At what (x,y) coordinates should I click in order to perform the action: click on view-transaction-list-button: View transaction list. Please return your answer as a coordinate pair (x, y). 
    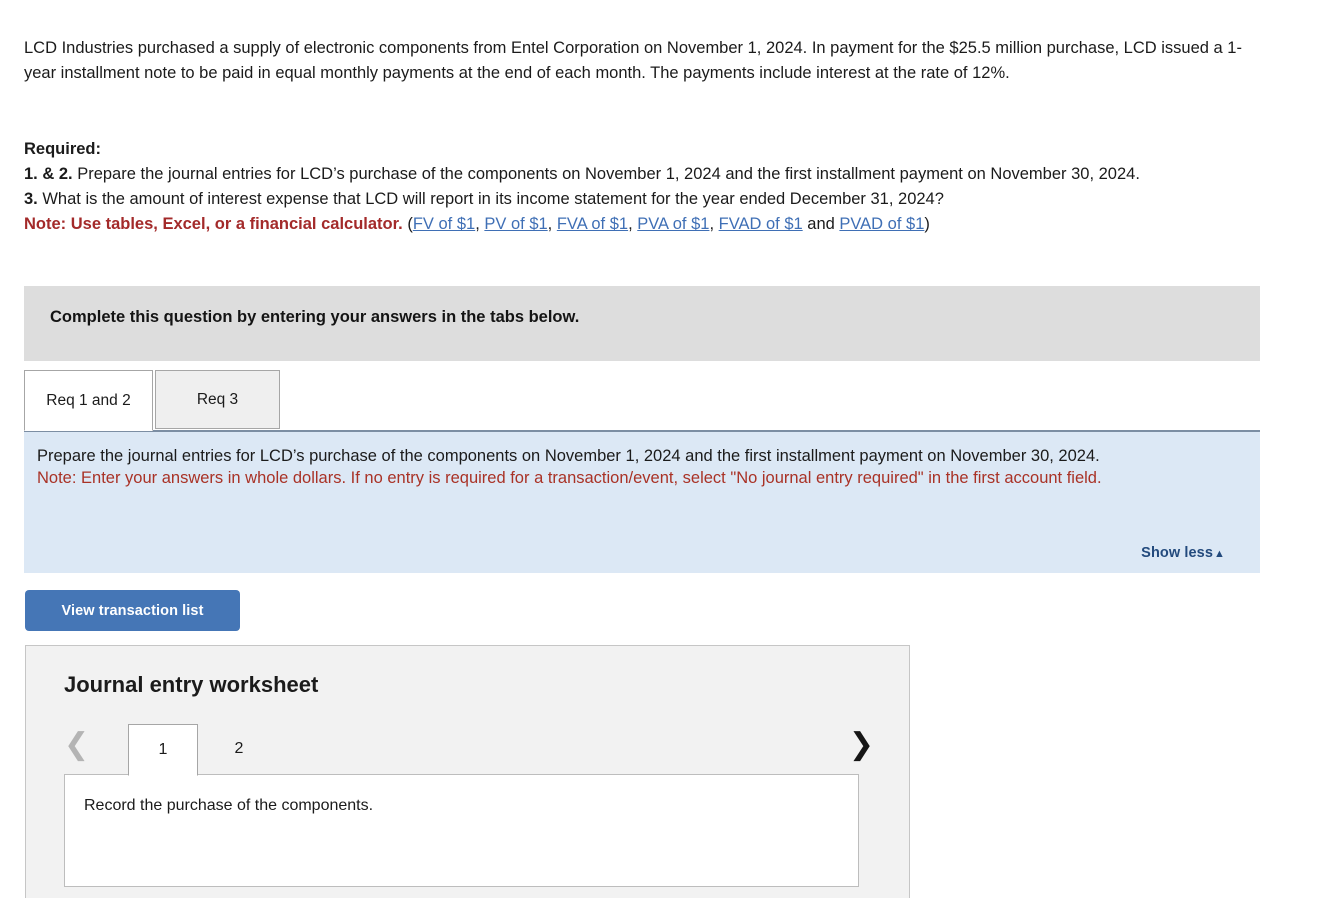
    Looking at the image, I should click on (132, 610).